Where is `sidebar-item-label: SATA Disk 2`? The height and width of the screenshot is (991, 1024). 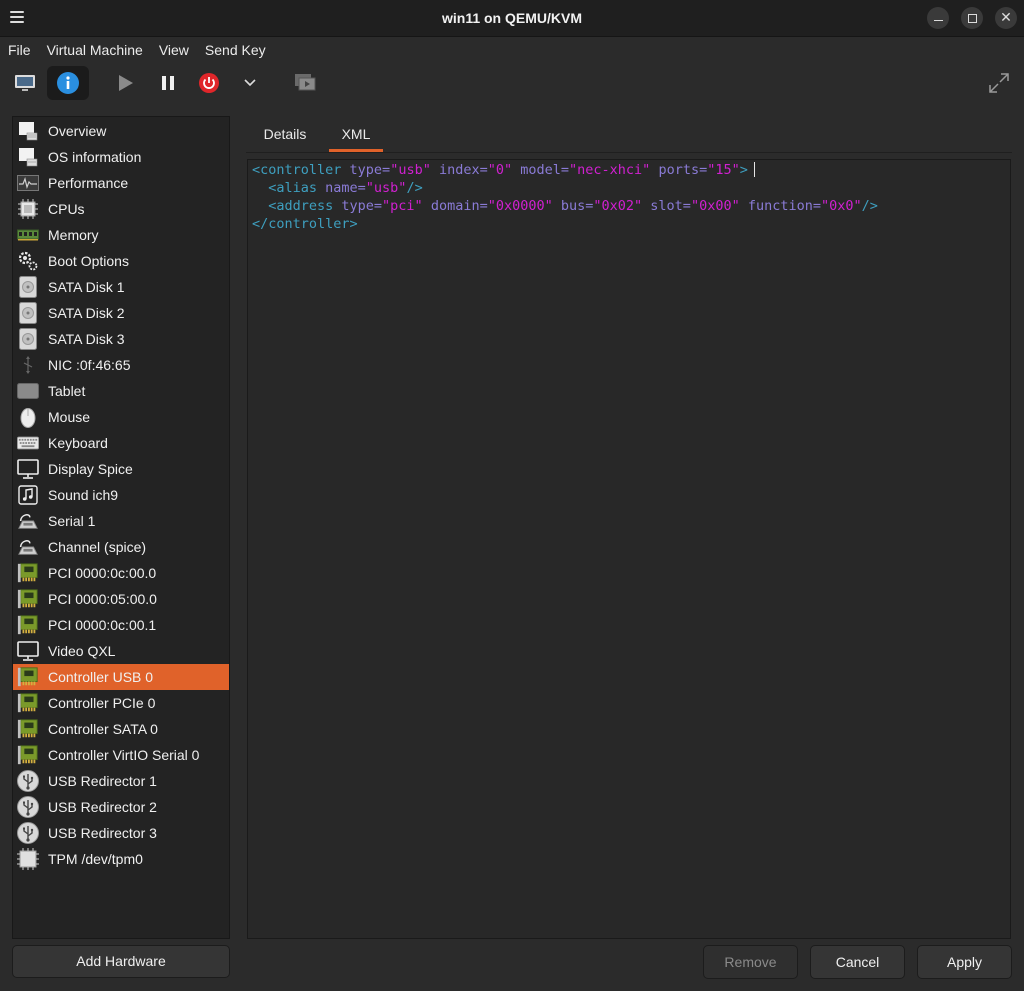 sidebar-item-label: SATA Disk 2 is located at coordinates (86, 313).